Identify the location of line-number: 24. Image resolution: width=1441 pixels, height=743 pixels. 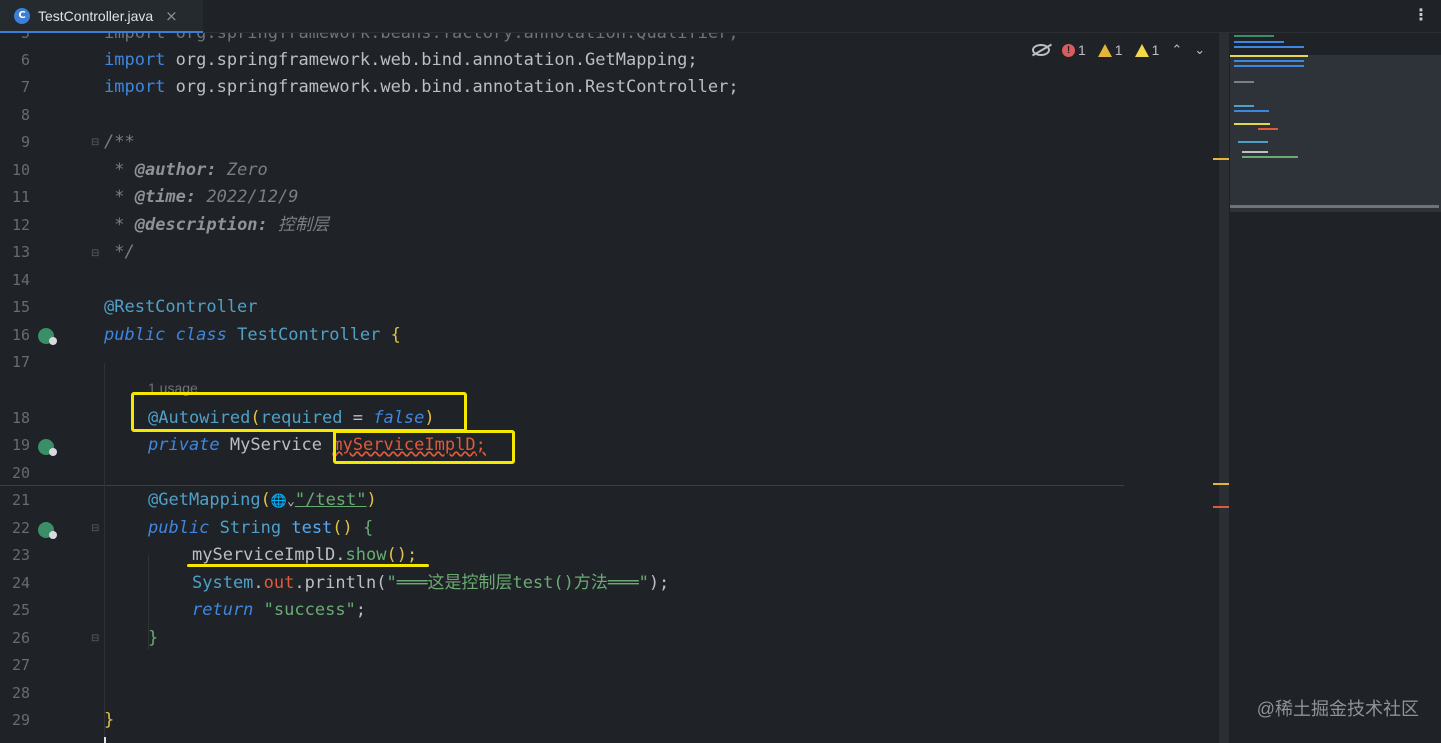
(20, 583).